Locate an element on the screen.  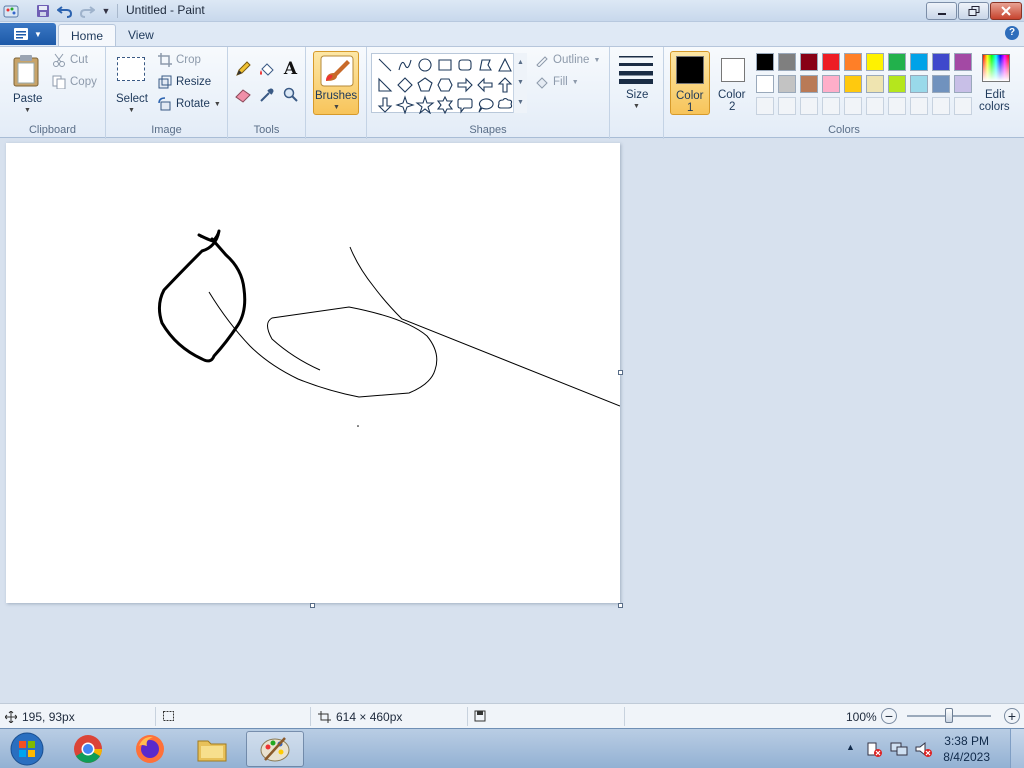
zoom-slider-thumb is located at coordinates (949, 715).